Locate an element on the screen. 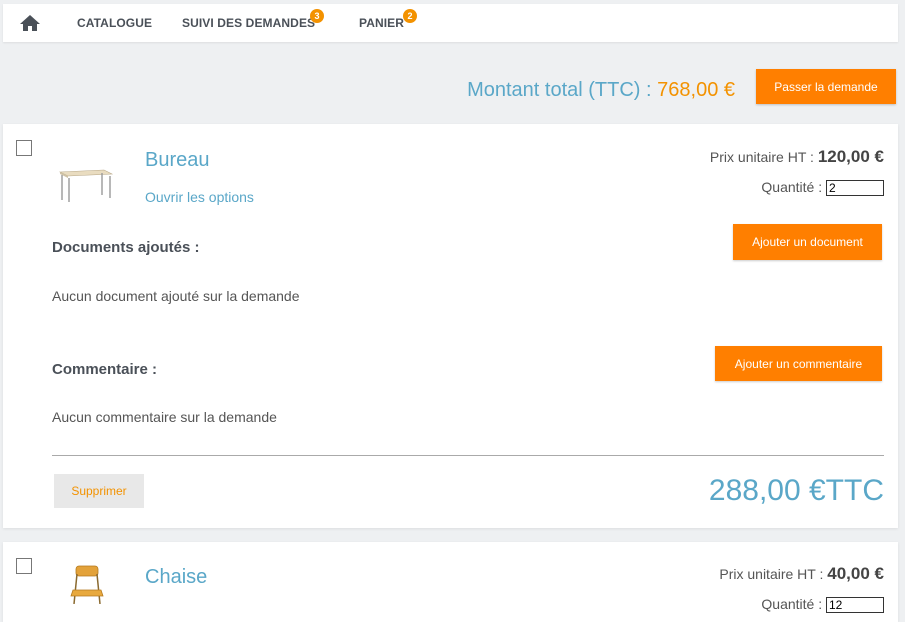 The height and width of the screenshot is (622, 905). documents-empty-text: Aucun document ajouté sur la demande is located at coordinates (176, 296).